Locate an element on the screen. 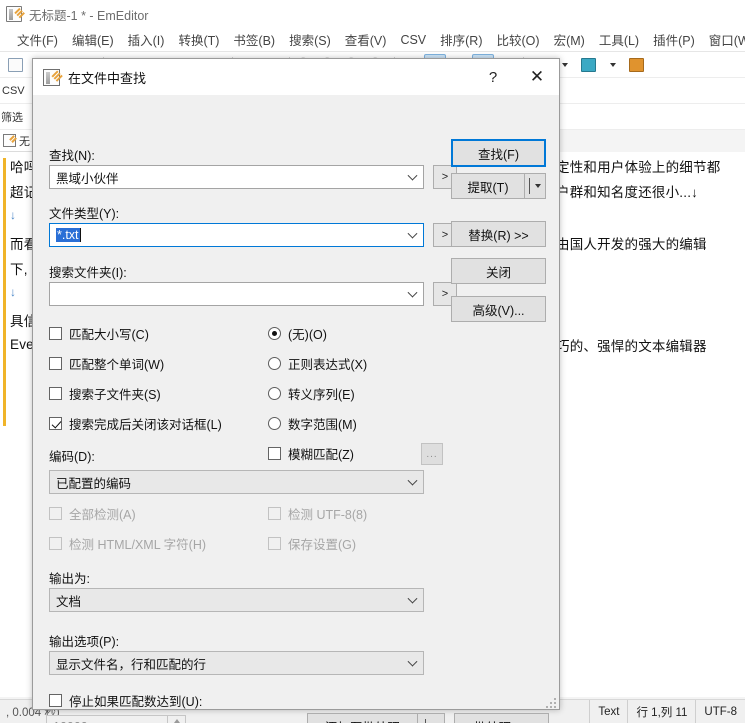  stepper-up-icon is located at coordinates (176, 719).